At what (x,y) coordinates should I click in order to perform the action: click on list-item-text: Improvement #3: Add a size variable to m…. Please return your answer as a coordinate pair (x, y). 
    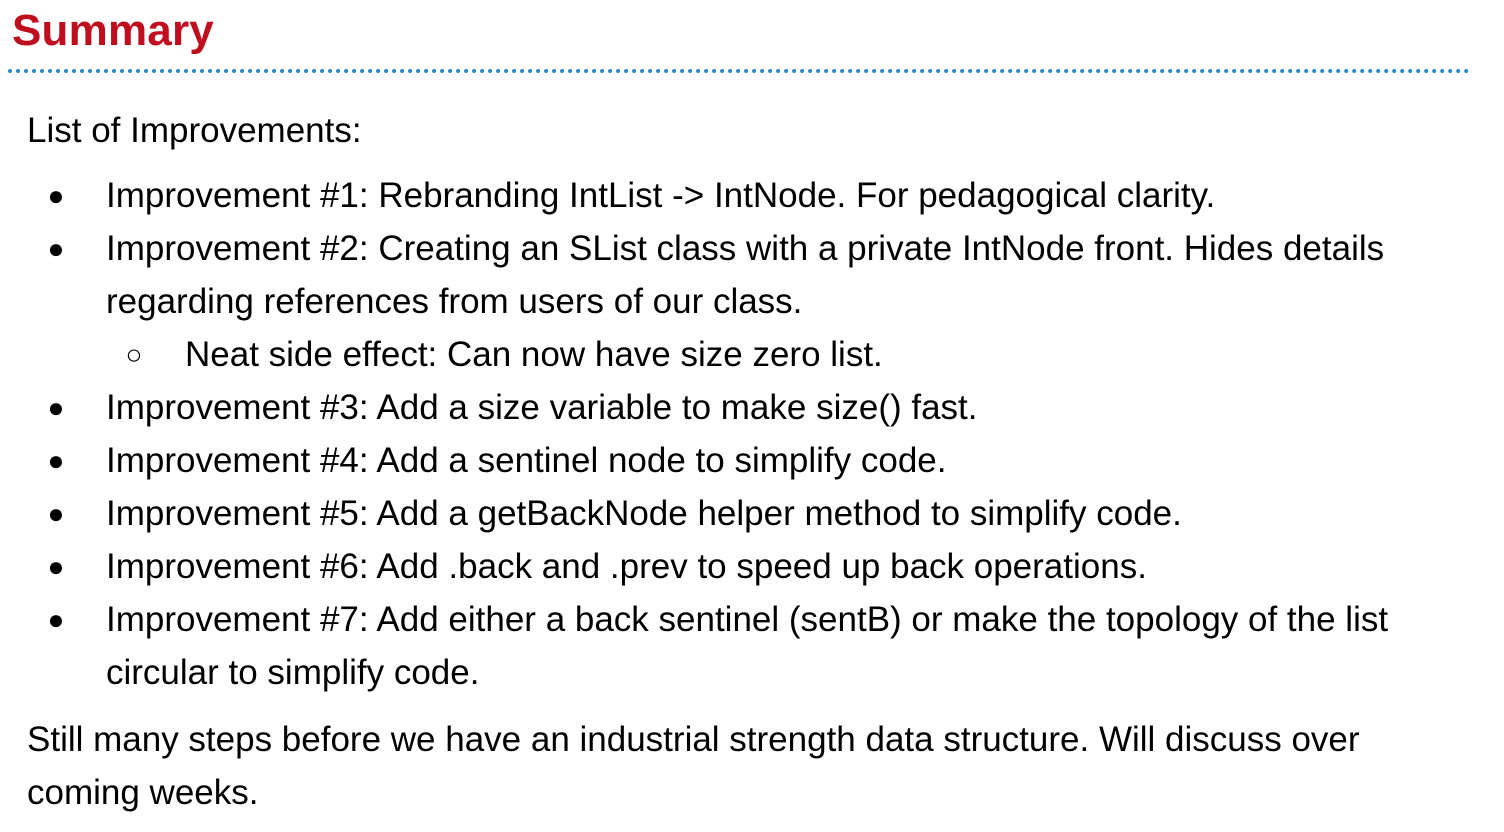
    Looking at the image, I should click on (542, 407).